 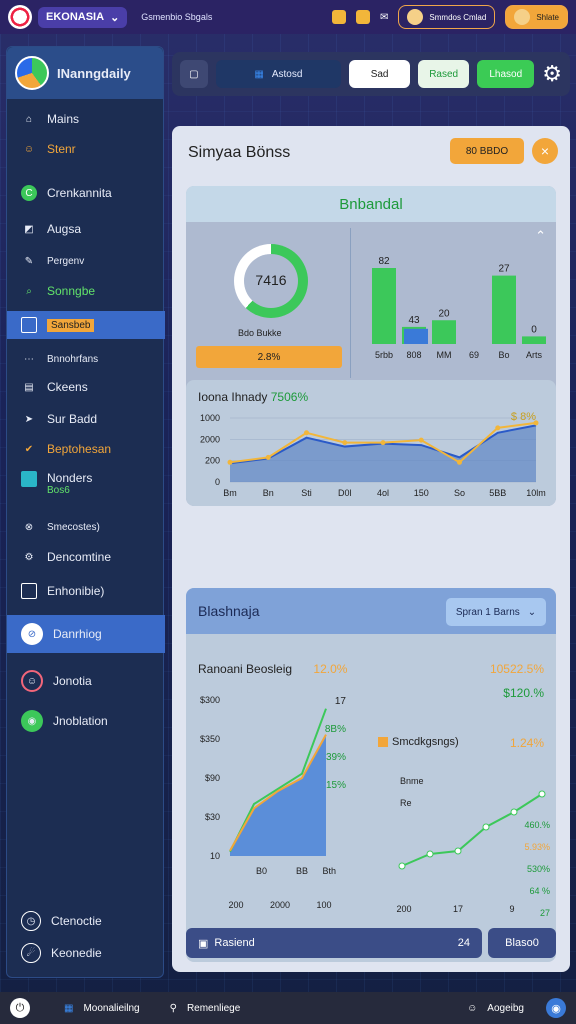 I want to click on sidebar-item-16: ⊘ Danrhiog, so click(x=86, y=634).